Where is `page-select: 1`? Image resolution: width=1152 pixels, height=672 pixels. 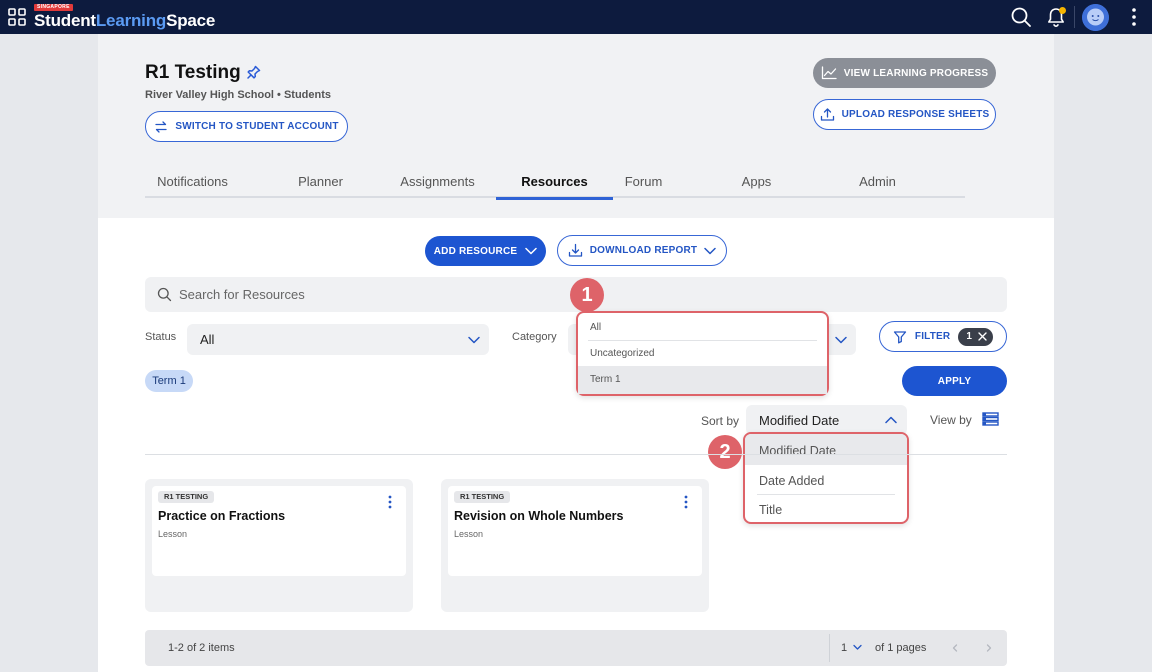
page-select: 1 is located at coordinates (853, 648).